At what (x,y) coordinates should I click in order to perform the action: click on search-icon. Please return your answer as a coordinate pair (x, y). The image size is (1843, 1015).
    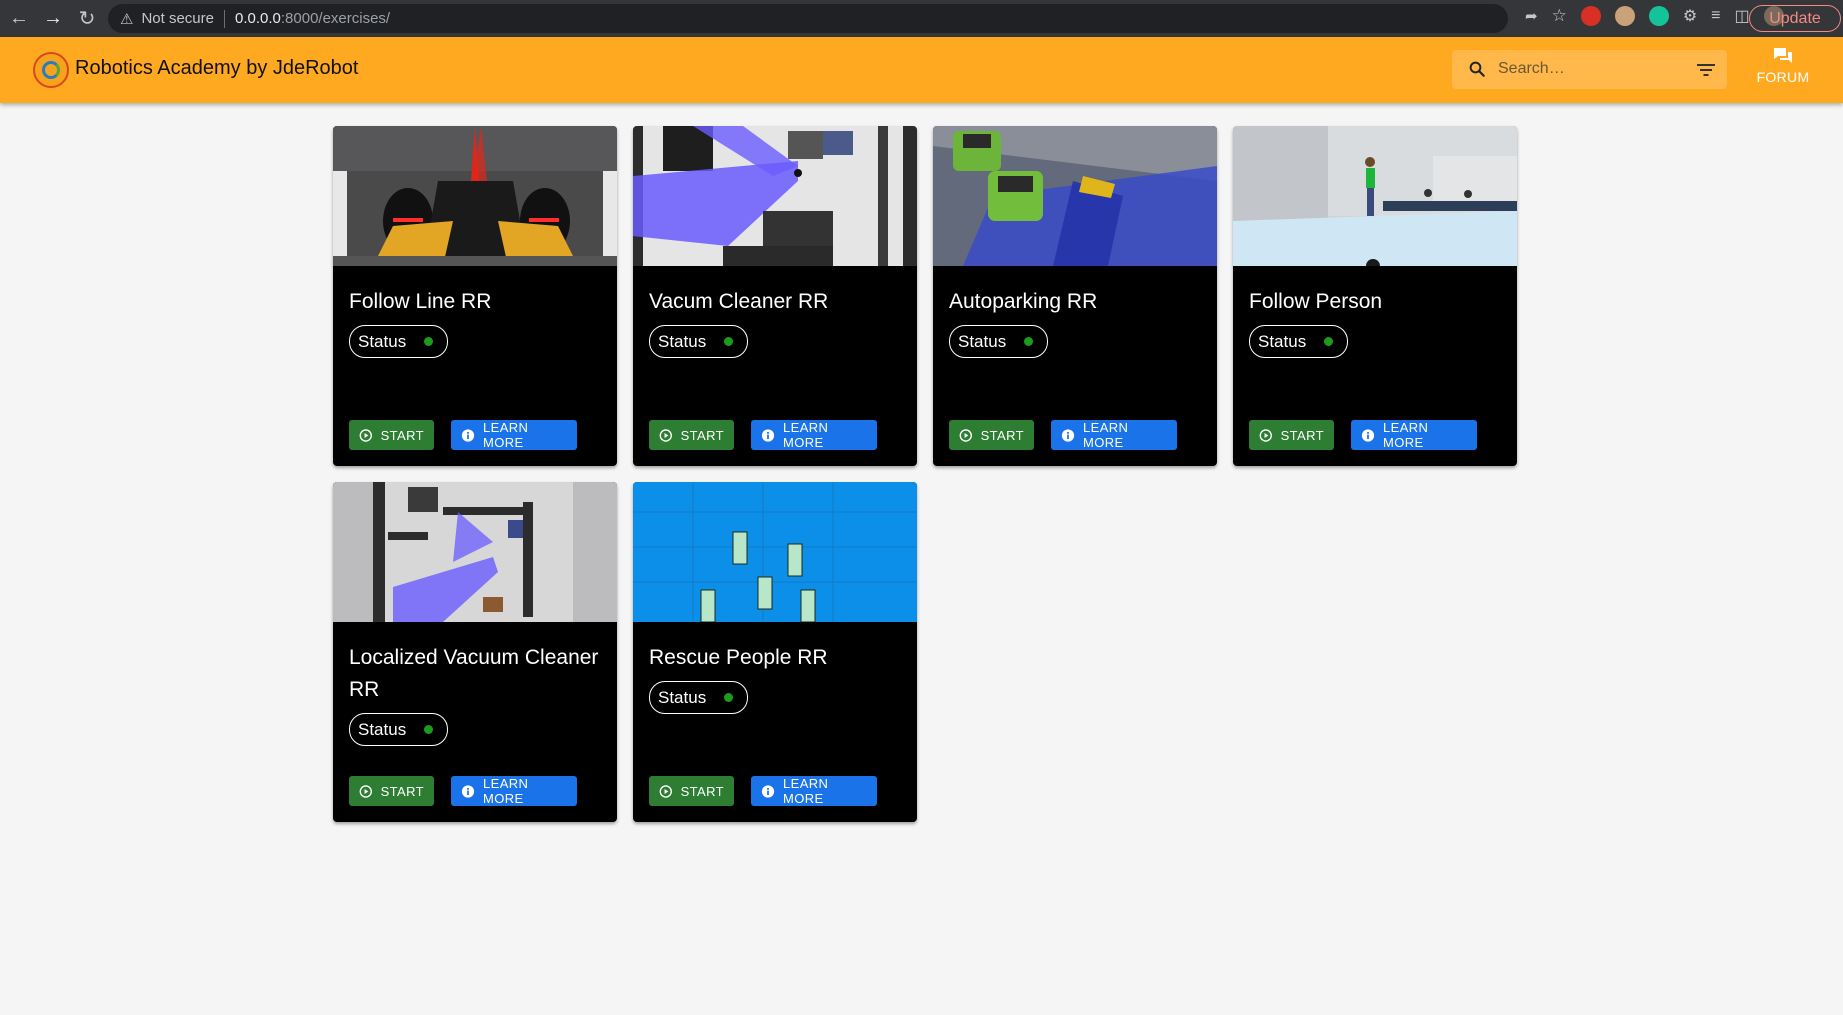
    Looking at the image, I should click on (1477, 69).